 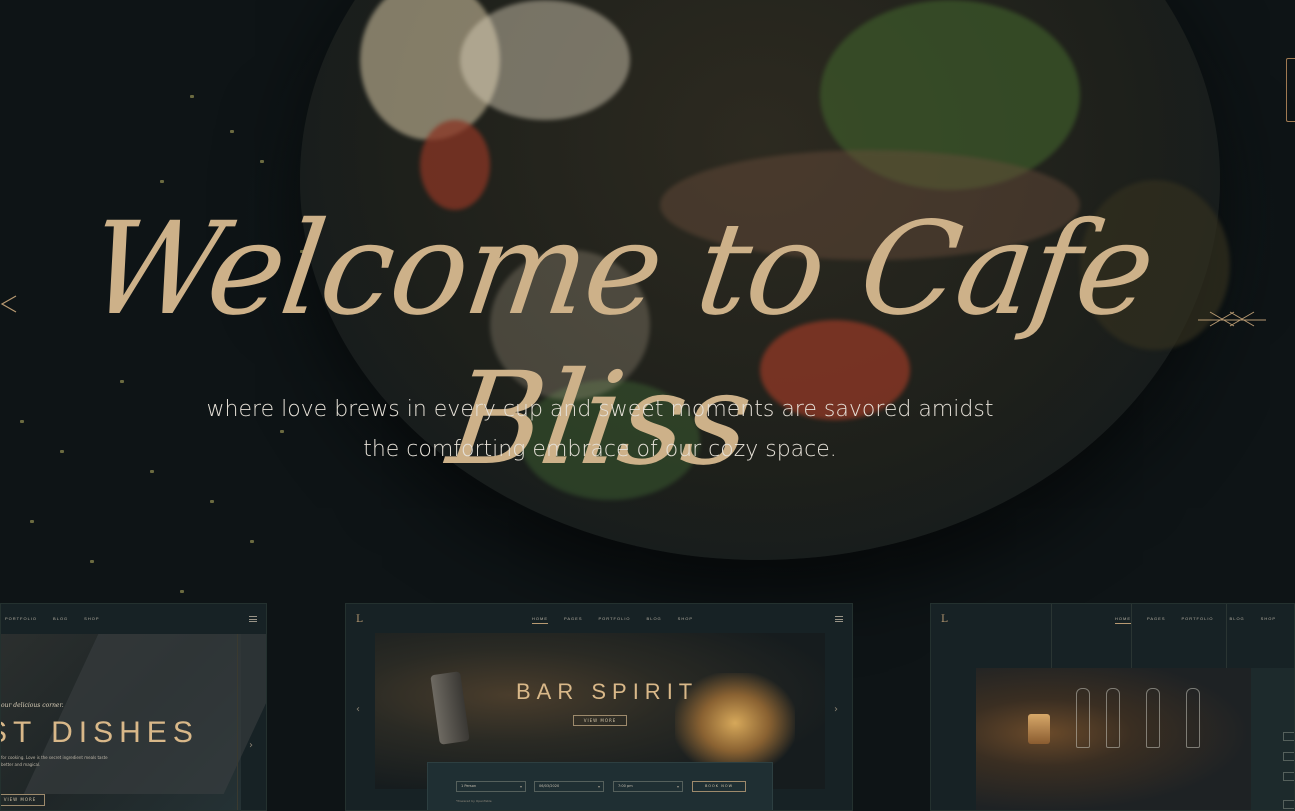 What do you see at coordinates (491, 786) in the screenshot?
I see `persons-select: 1 Person` at bounding box center [491, 786].